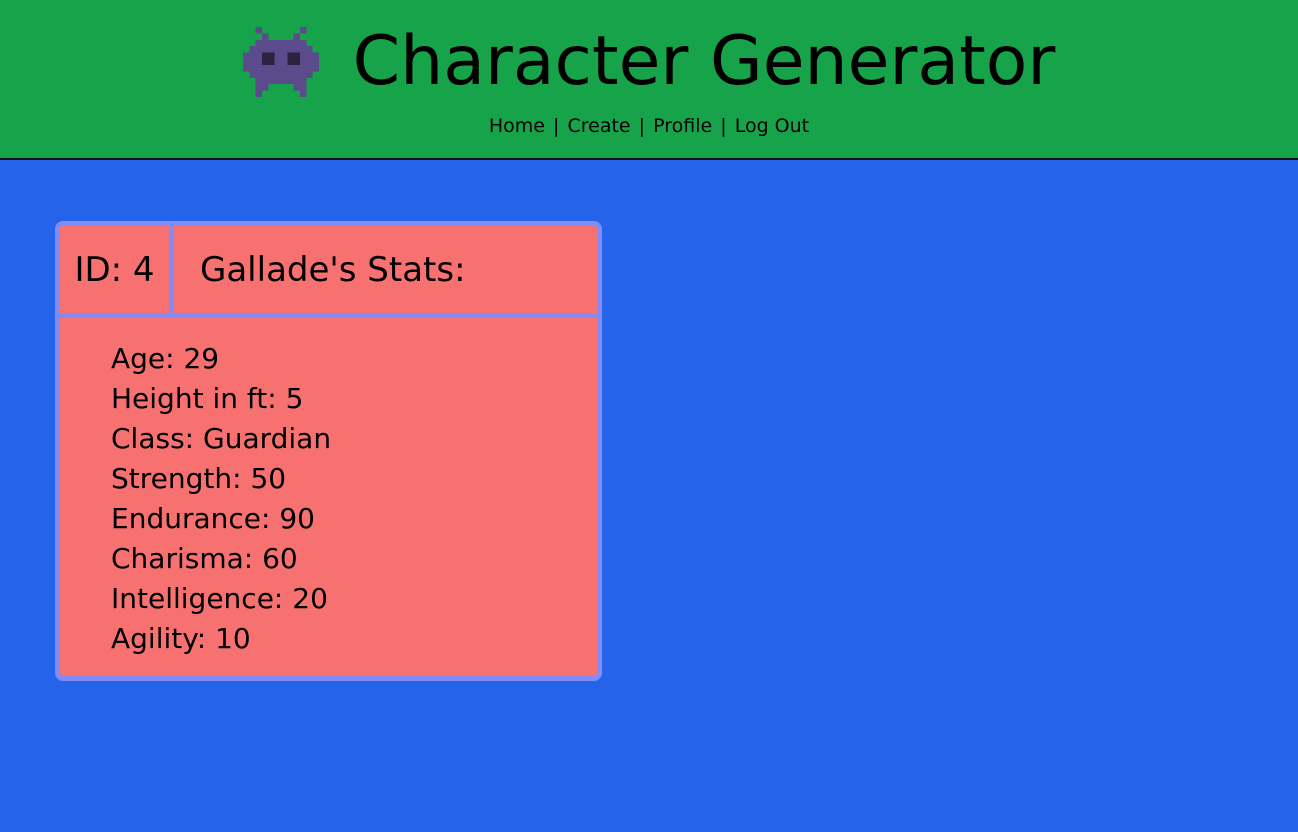 Image resolution: width=1298 pixels, height=832 pixels. Describe the element at coordinates (221, 438) in the screenshot. I see `stat-class: Class: Guardian` at that location.